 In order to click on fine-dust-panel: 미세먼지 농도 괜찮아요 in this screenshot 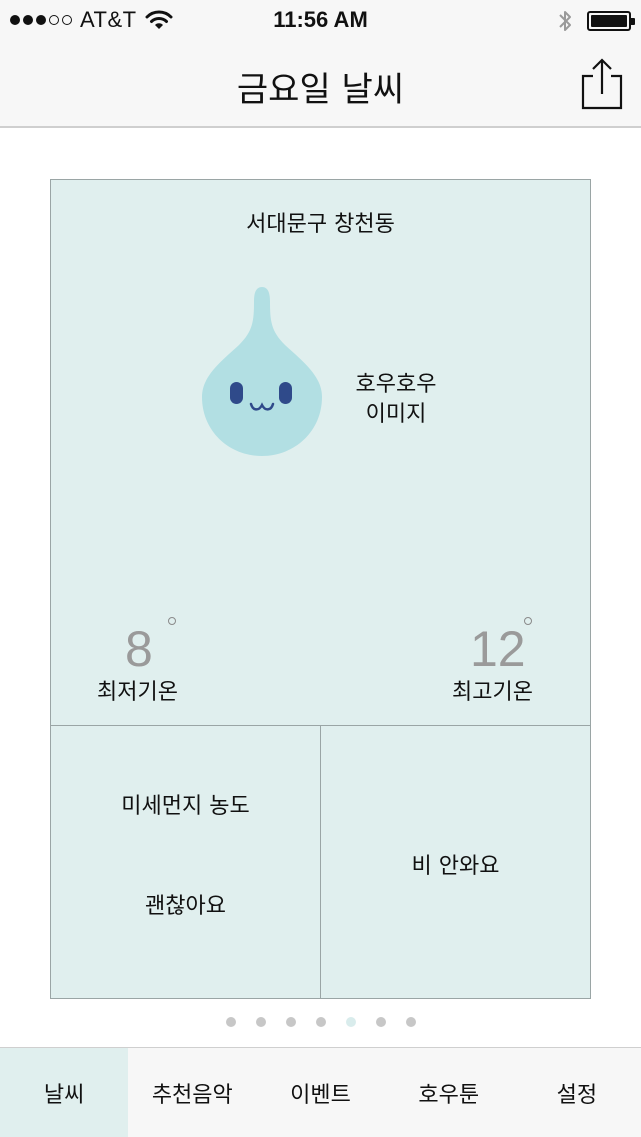, I will do `click(186, 862)`.